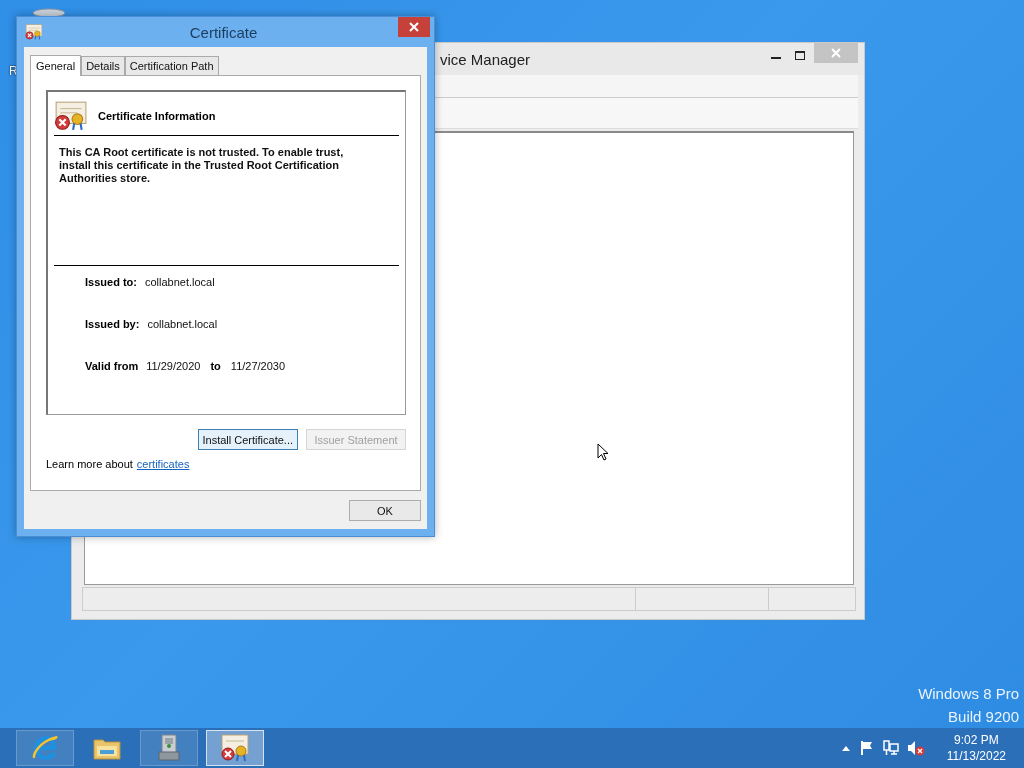 The image size is (1024, 768). I want to click on window-title: vice Manager, so click(486, 59).